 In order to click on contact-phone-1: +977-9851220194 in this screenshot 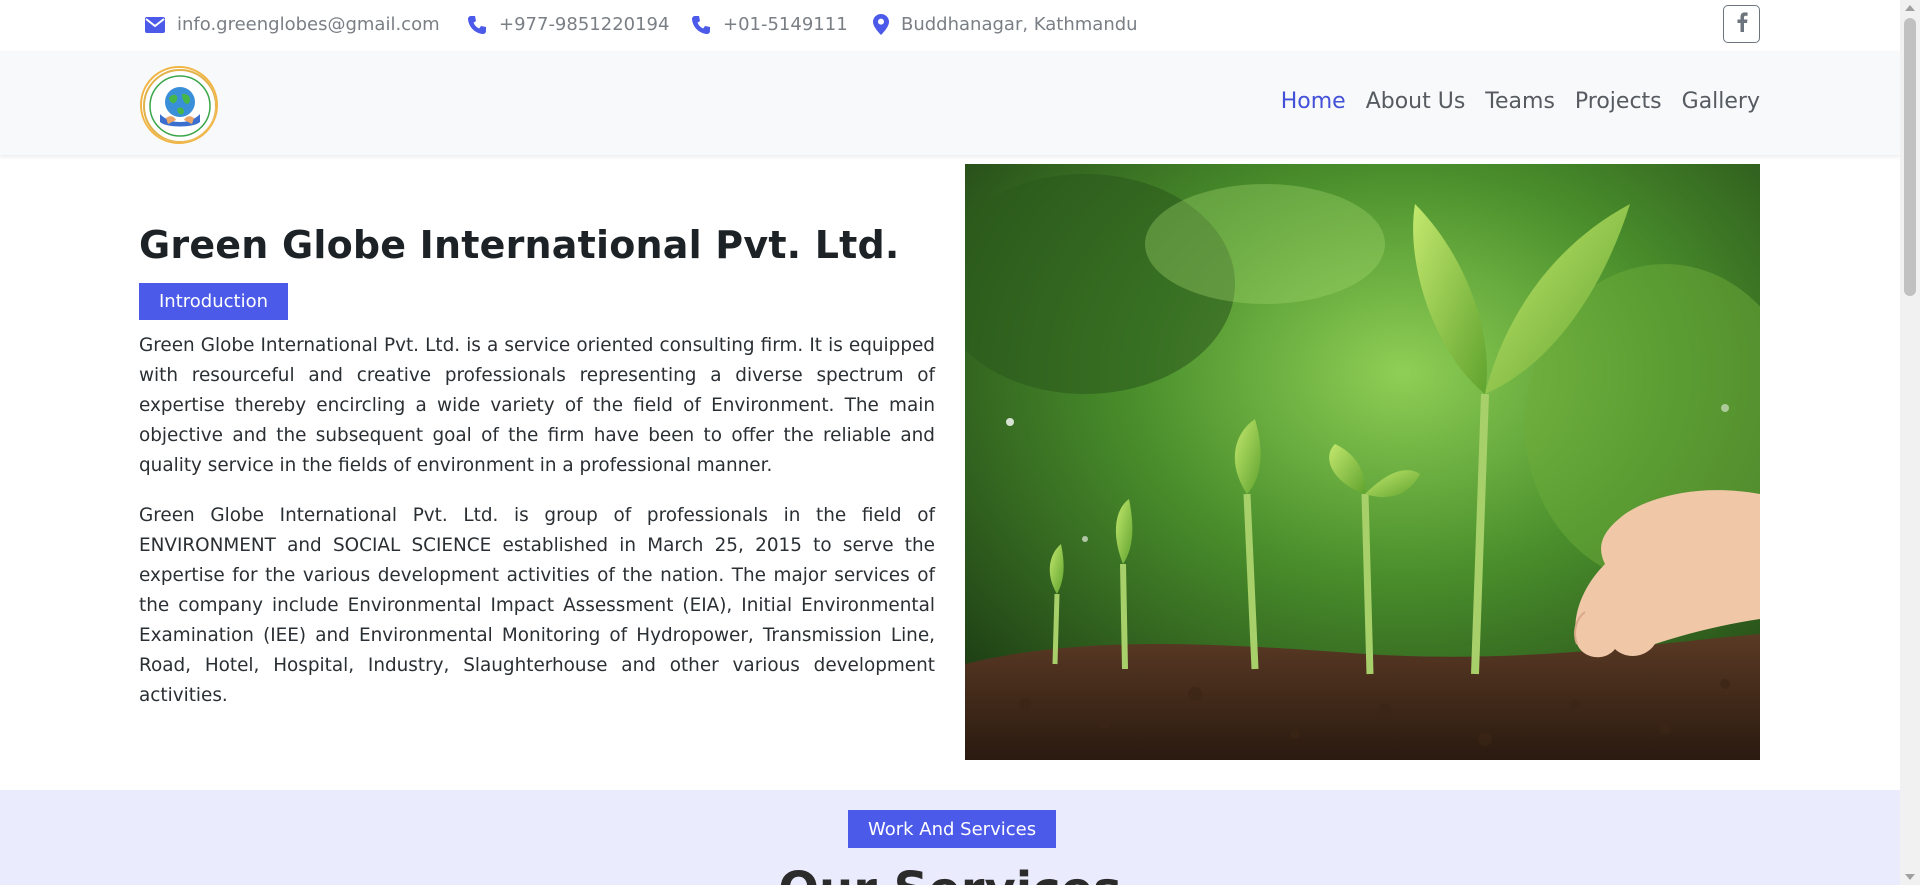, I will do `click(568, 24)`.